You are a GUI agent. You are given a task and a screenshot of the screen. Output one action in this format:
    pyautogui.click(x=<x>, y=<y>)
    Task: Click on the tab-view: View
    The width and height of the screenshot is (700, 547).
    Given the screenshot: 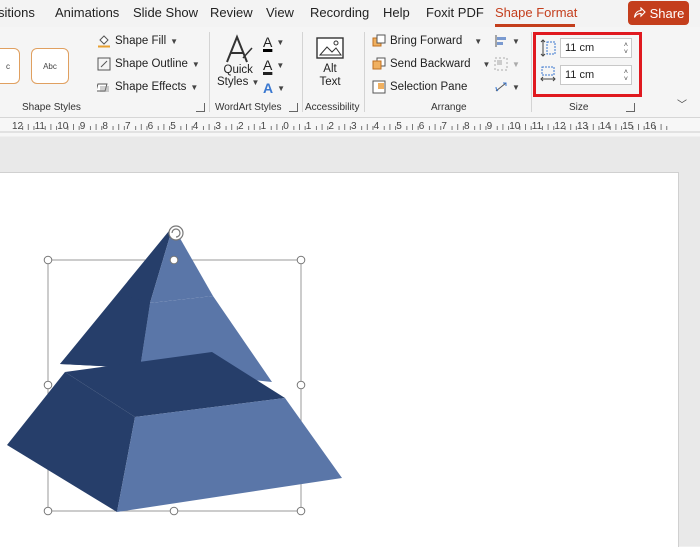 What is the action you would take?
    pyautogui.click(x=280, y=12)
    